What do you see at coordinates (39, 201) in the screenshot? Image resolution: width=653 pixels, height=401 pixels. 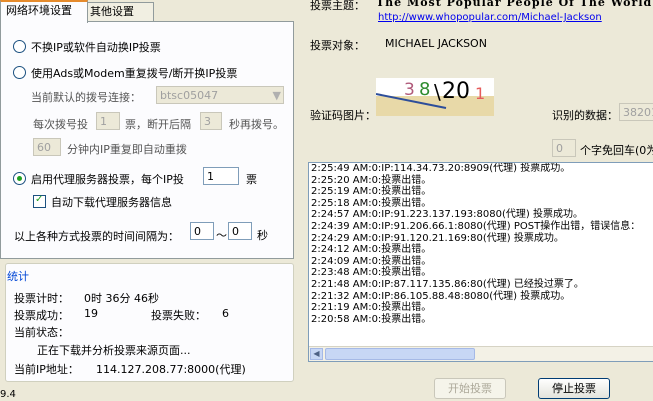 I see `auto-download-checkbox` at bounding box center [39, 201].